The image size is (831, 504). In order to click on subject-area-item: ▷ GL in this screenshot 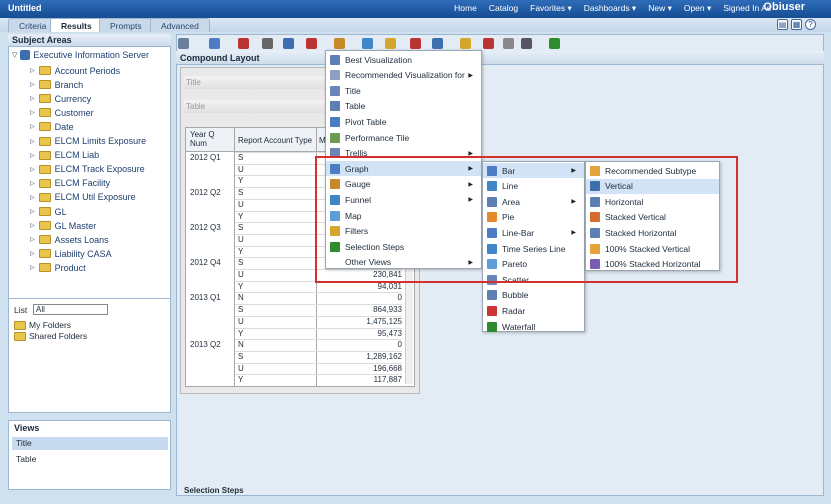, I will do `click(48, 211)`.